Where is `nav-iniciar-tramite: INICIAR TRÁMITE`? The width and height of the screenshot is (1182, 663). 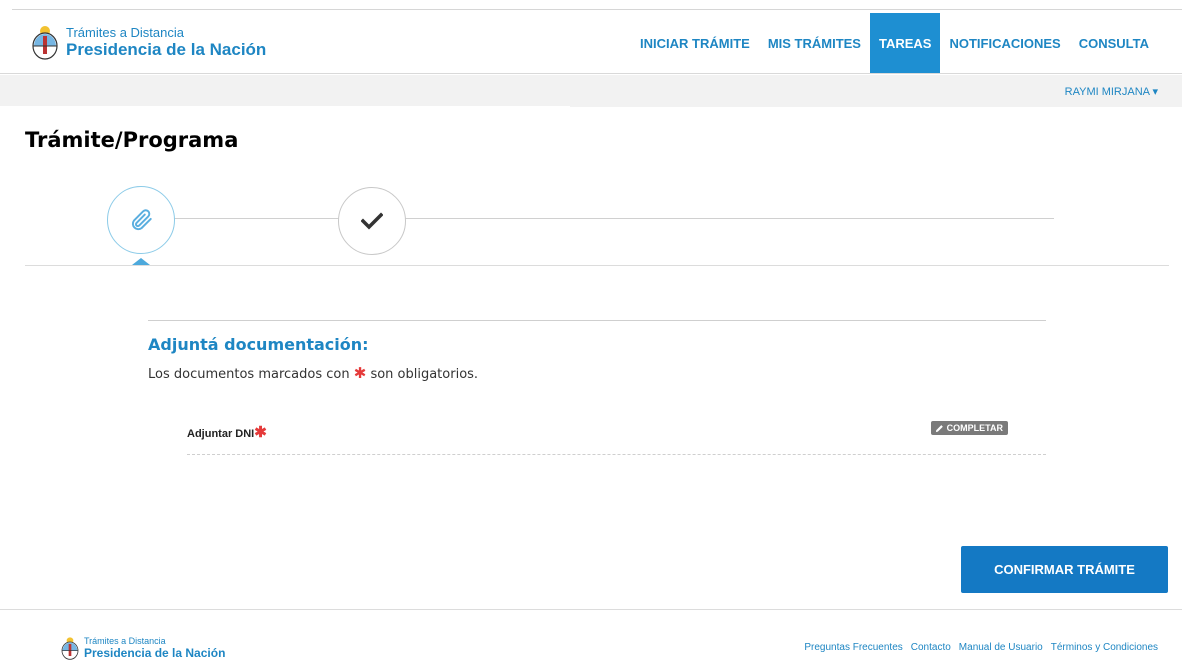 nav-iniciar-tramite: INICIAR TRÁMITE is located at coordinates (695, 43).